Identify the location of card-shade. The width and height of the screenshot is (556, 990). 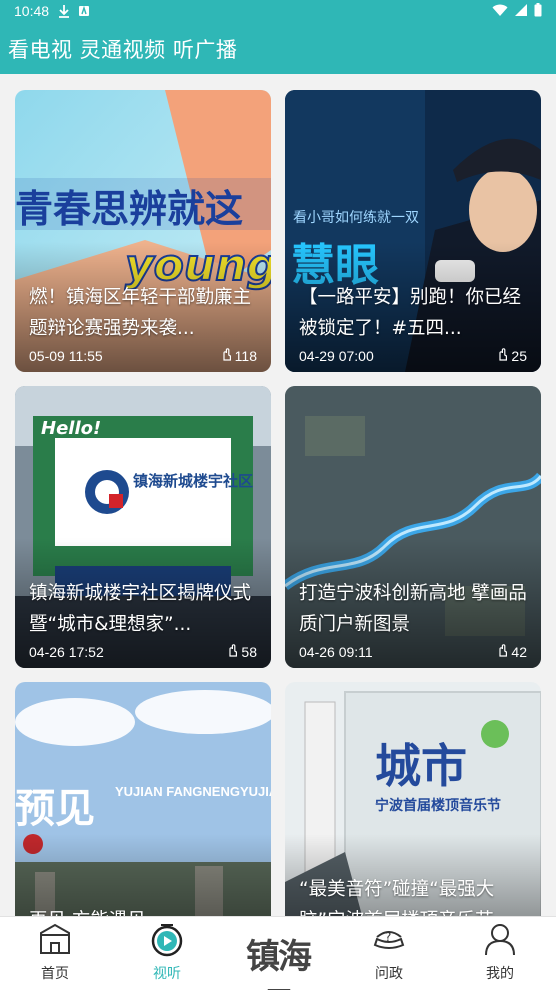
(143, 875).